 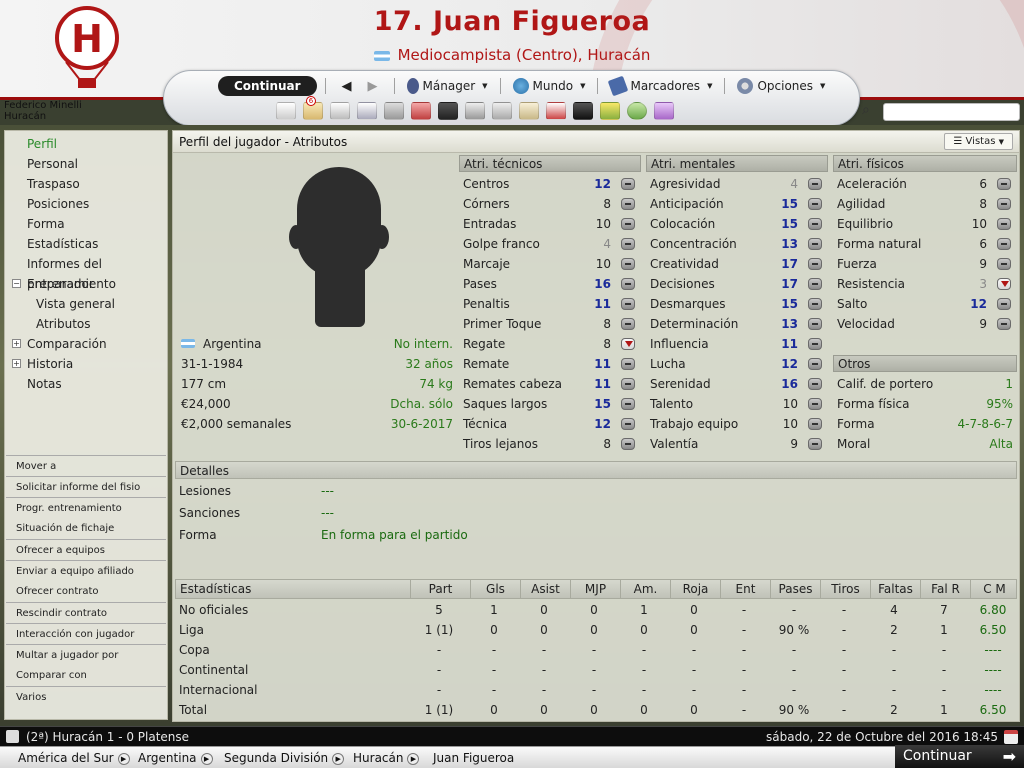 What do you see at coordinates (607, 344) in the screenshot?
I see `attribute-value: 8` at bounding box center [607, 344].